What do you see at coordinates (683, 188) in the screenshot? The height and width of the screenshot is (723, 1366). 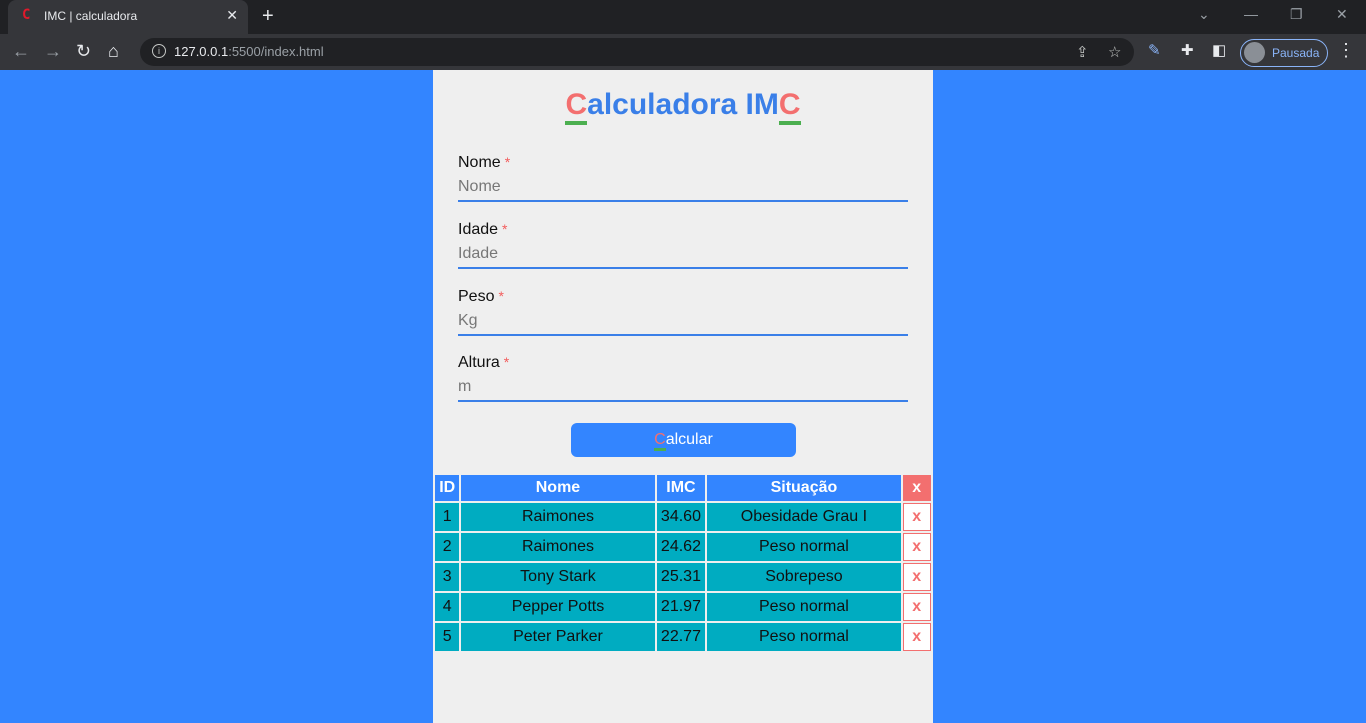 I see `nome-input` at bounding box center [683, 188].